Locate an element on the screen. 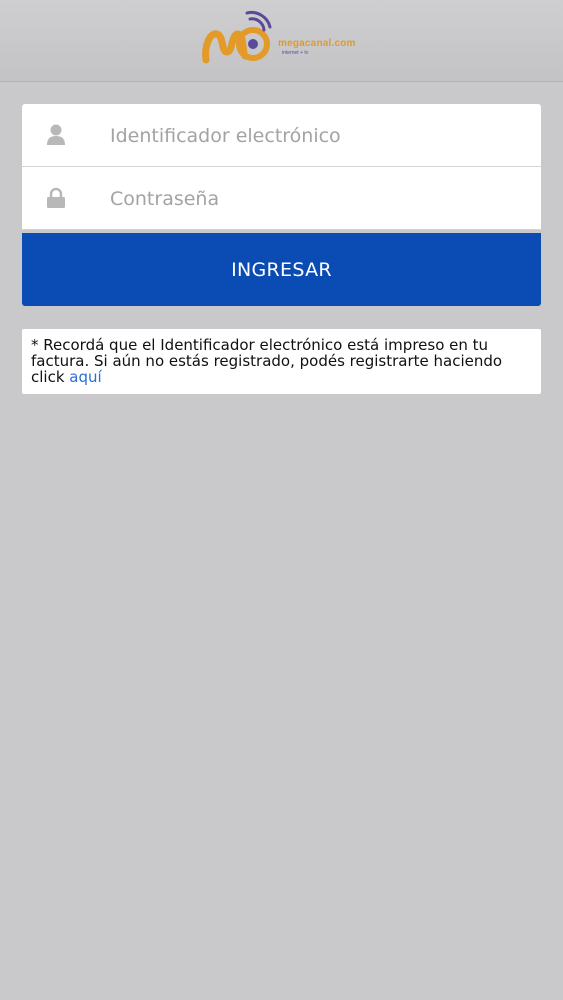 This screenshot has height=1000, width=563. password-field-row is located at coordinates (281, 198).